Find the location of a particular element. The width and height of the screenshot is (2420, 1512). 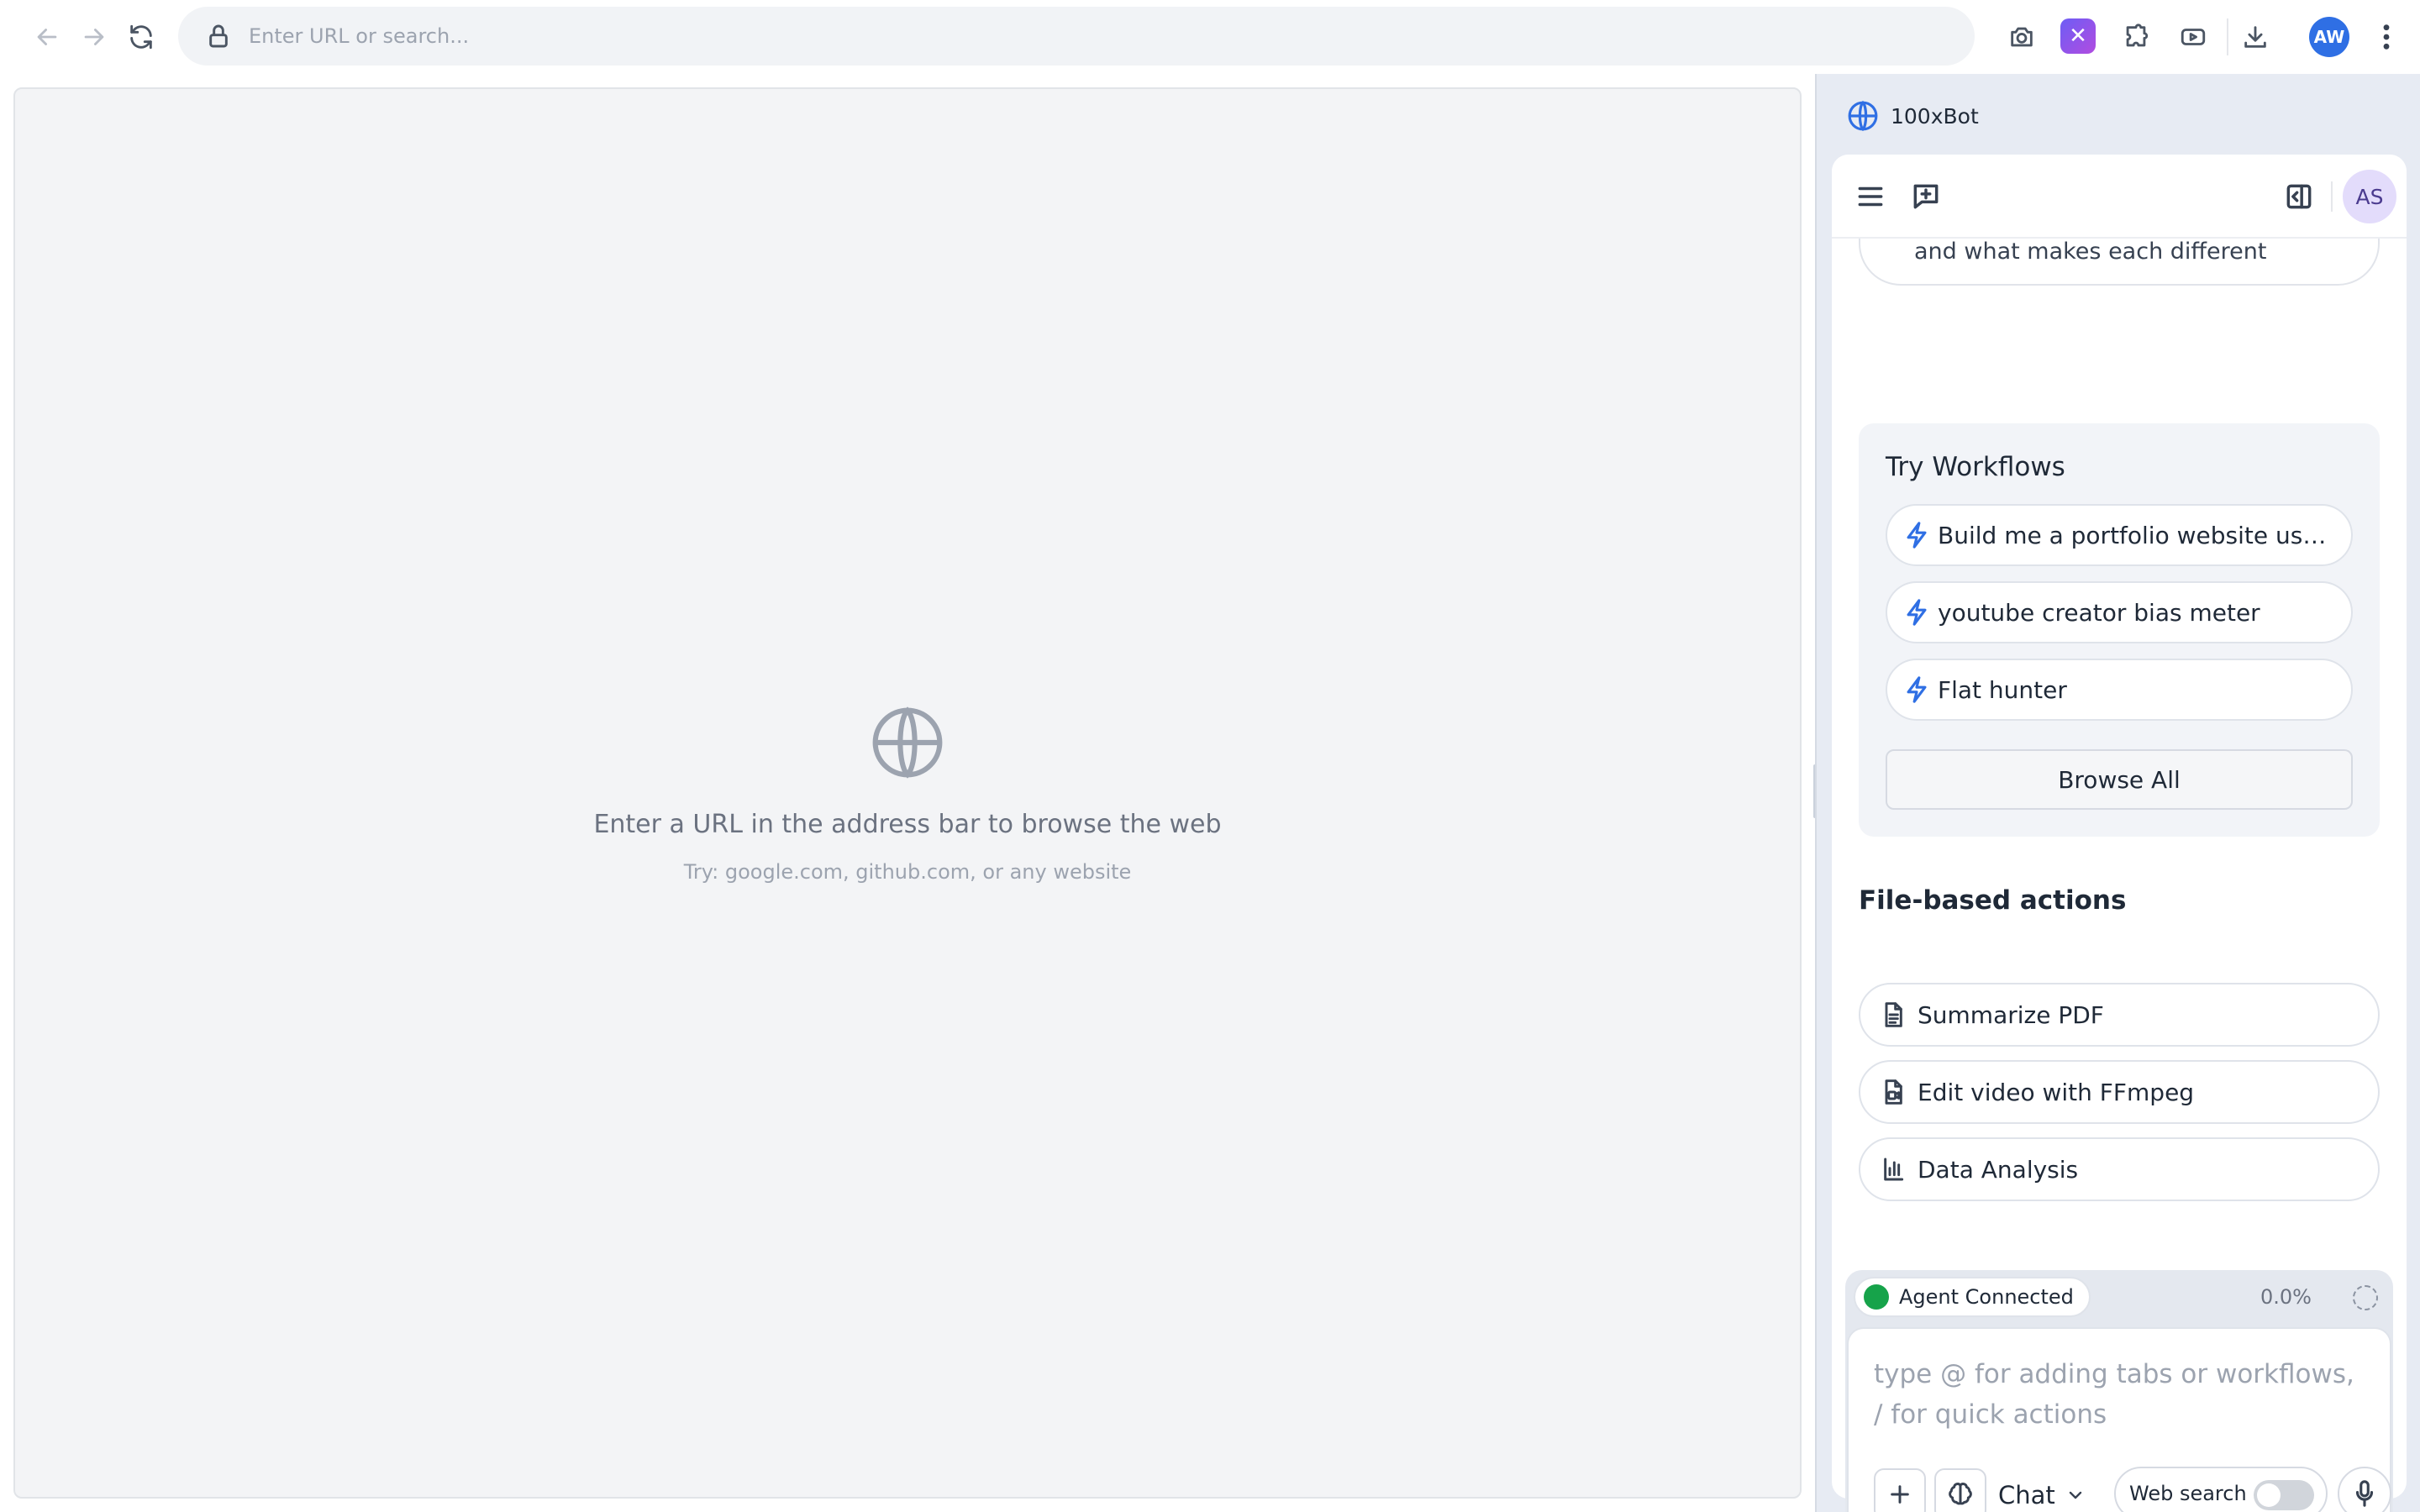

extensions-button is located at coordinates (2136, 36).